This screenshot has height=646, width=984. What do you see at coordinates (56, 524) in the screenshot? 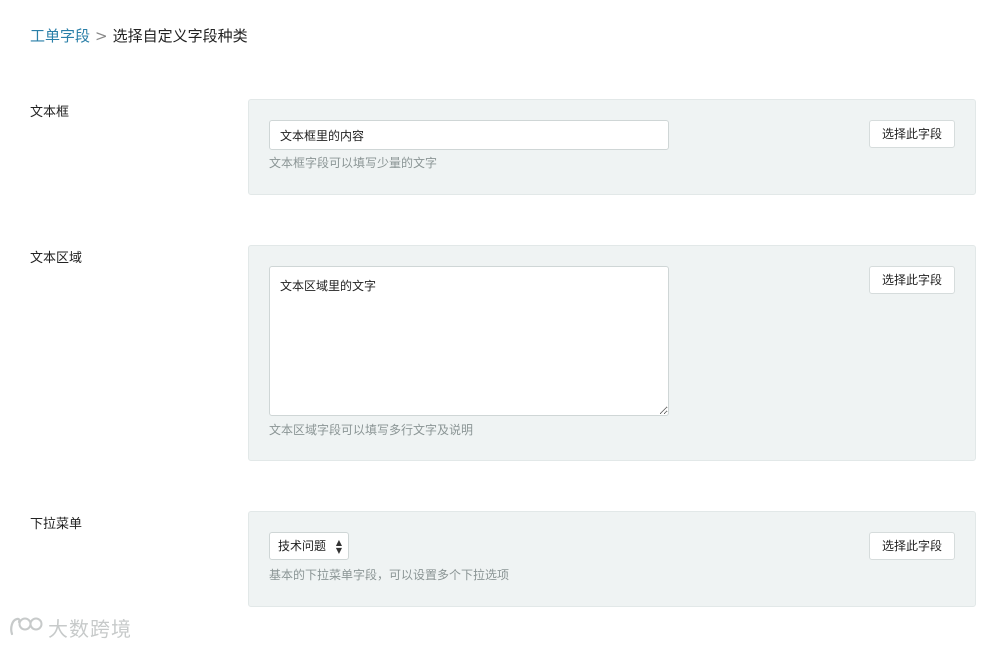
I see `dropdown-field-label: 下拉菜单` at bounding box center [56, 524].